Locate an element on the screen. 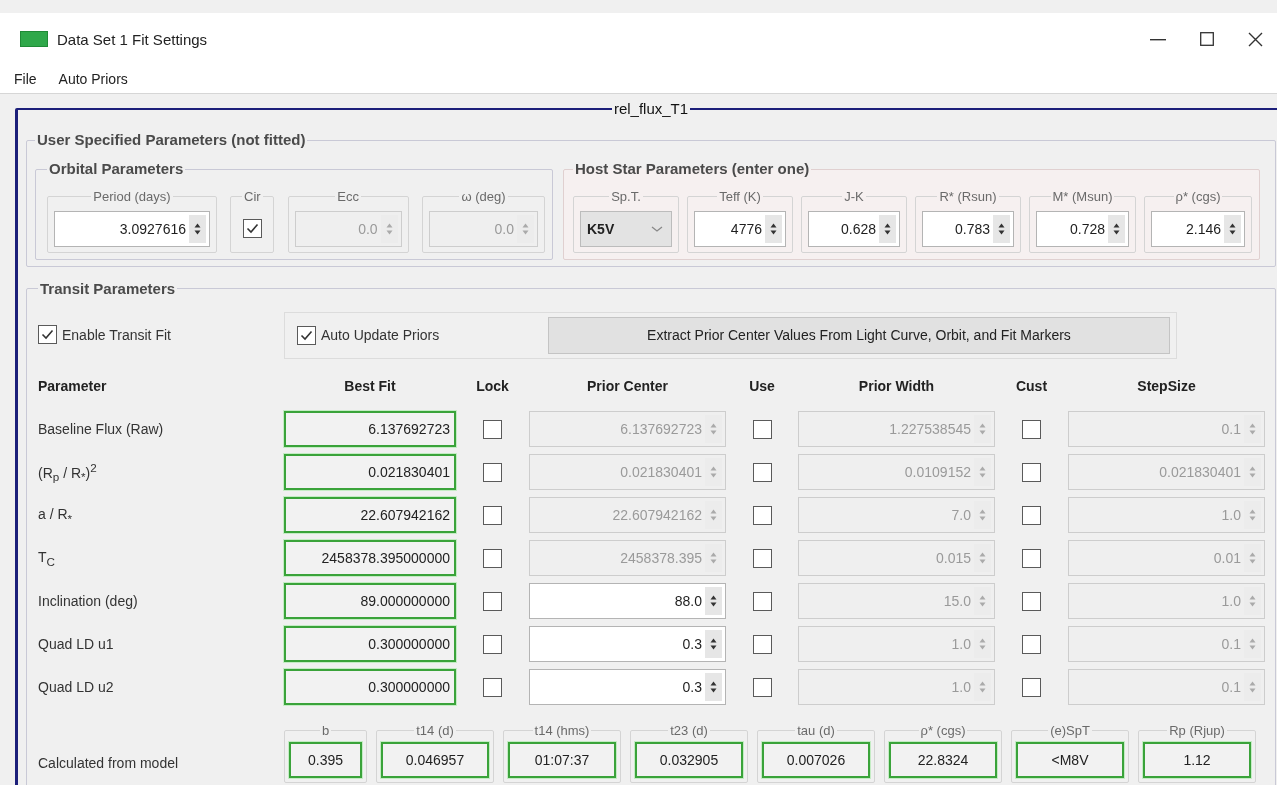  field-label: Rp (Rjup) is located at coordinates (1197, 730).